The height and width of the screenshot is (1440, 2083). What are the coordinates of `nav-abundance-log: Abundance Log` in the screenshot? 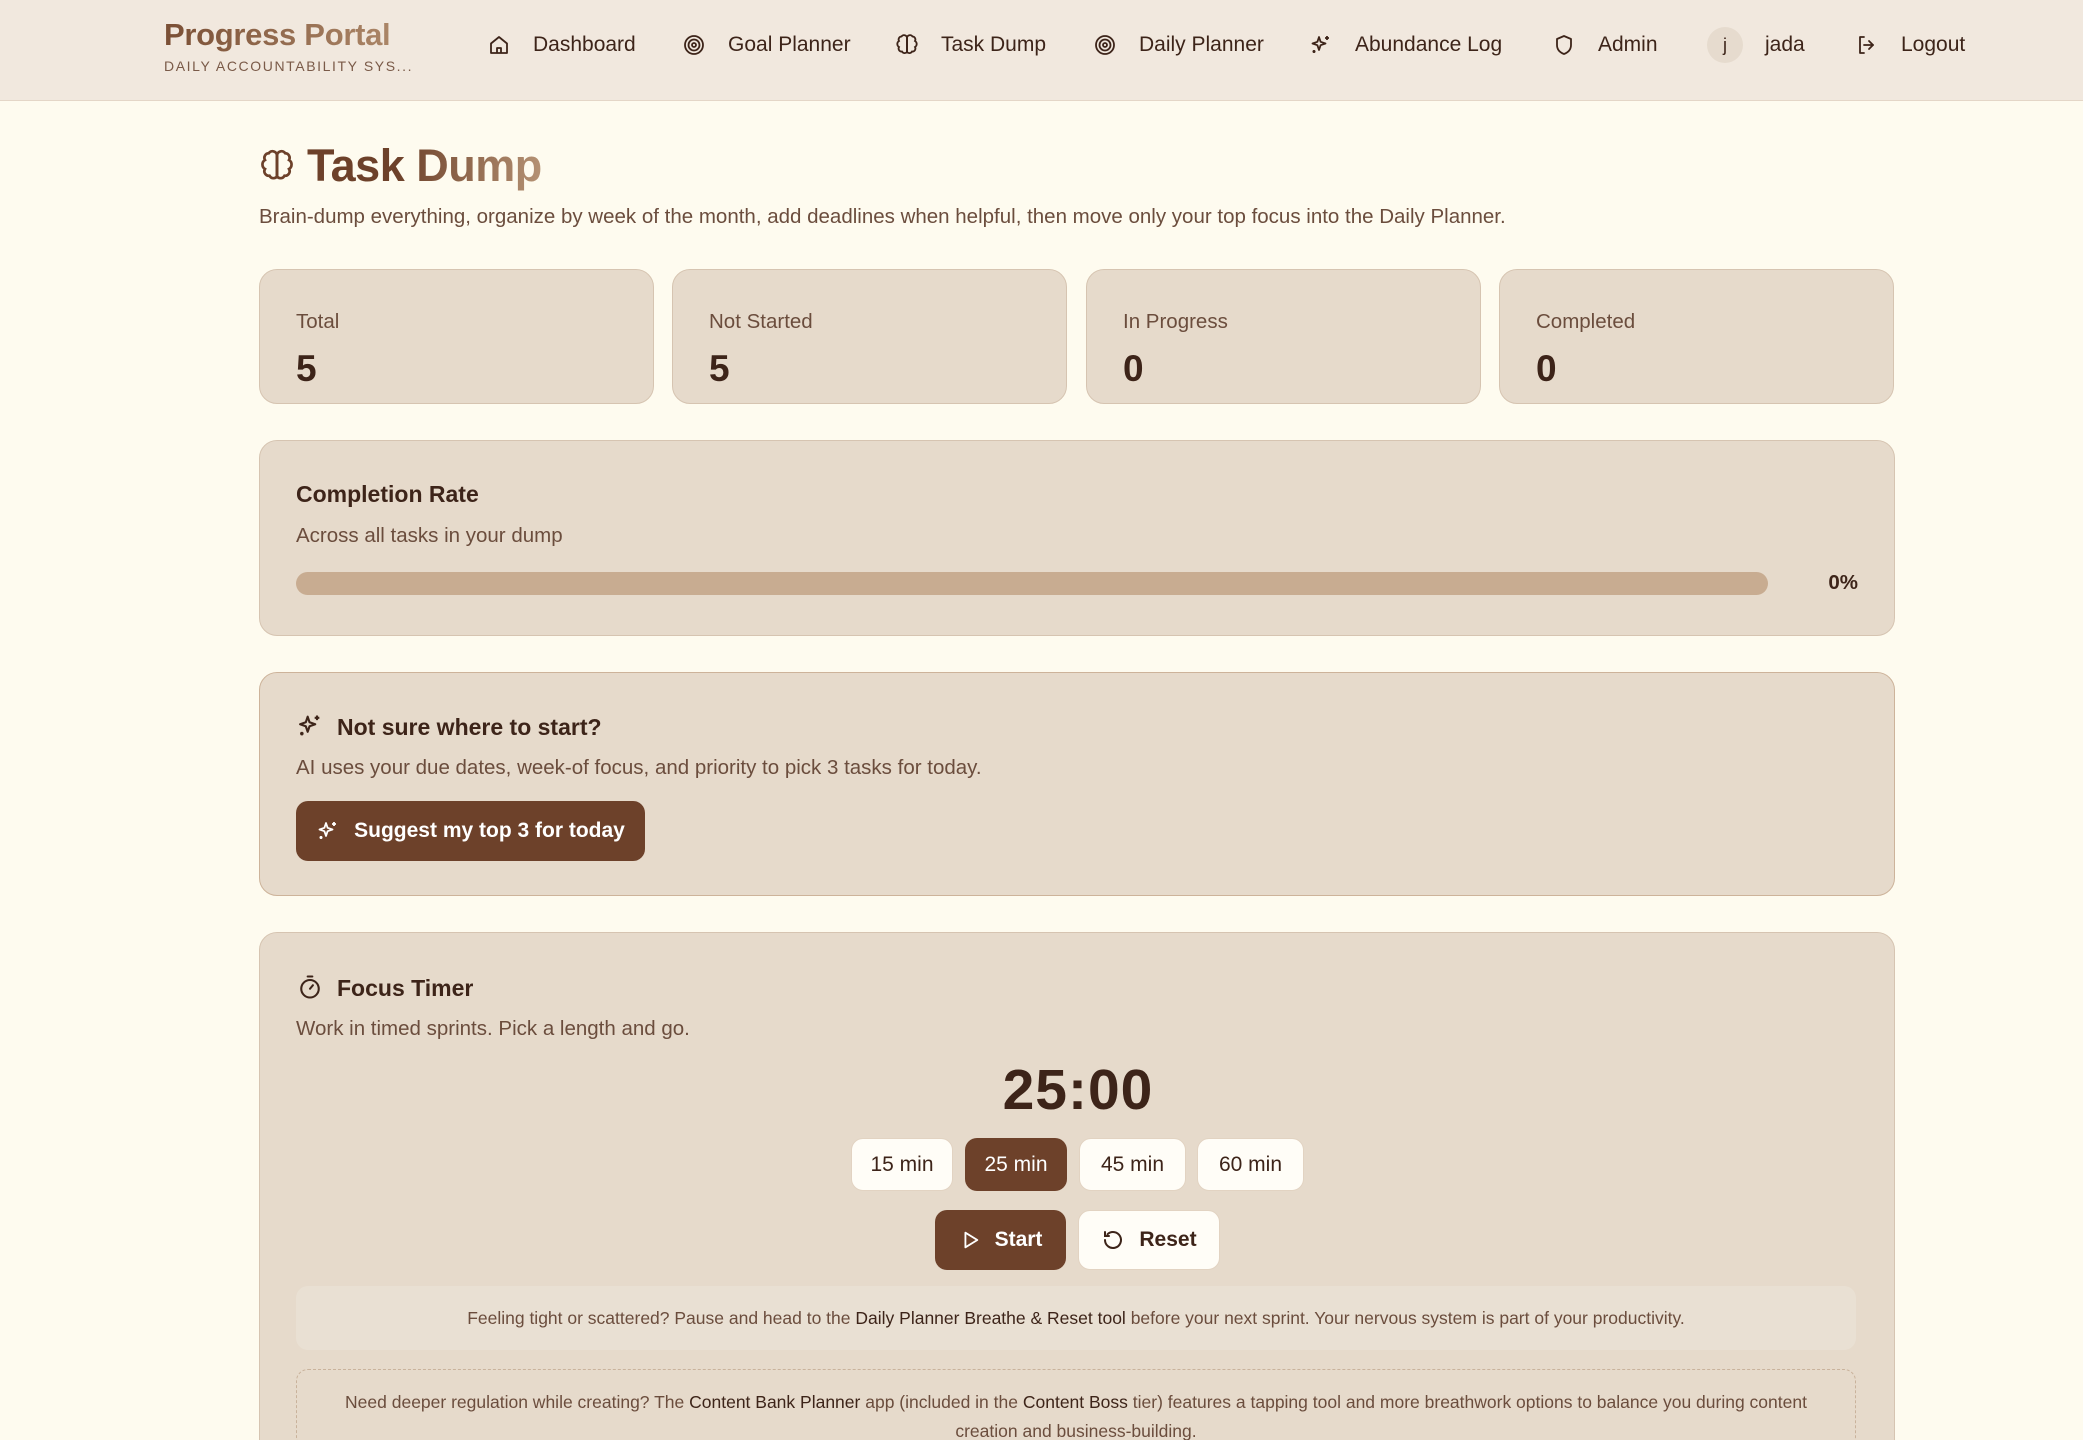 It's located at (1405, 45).